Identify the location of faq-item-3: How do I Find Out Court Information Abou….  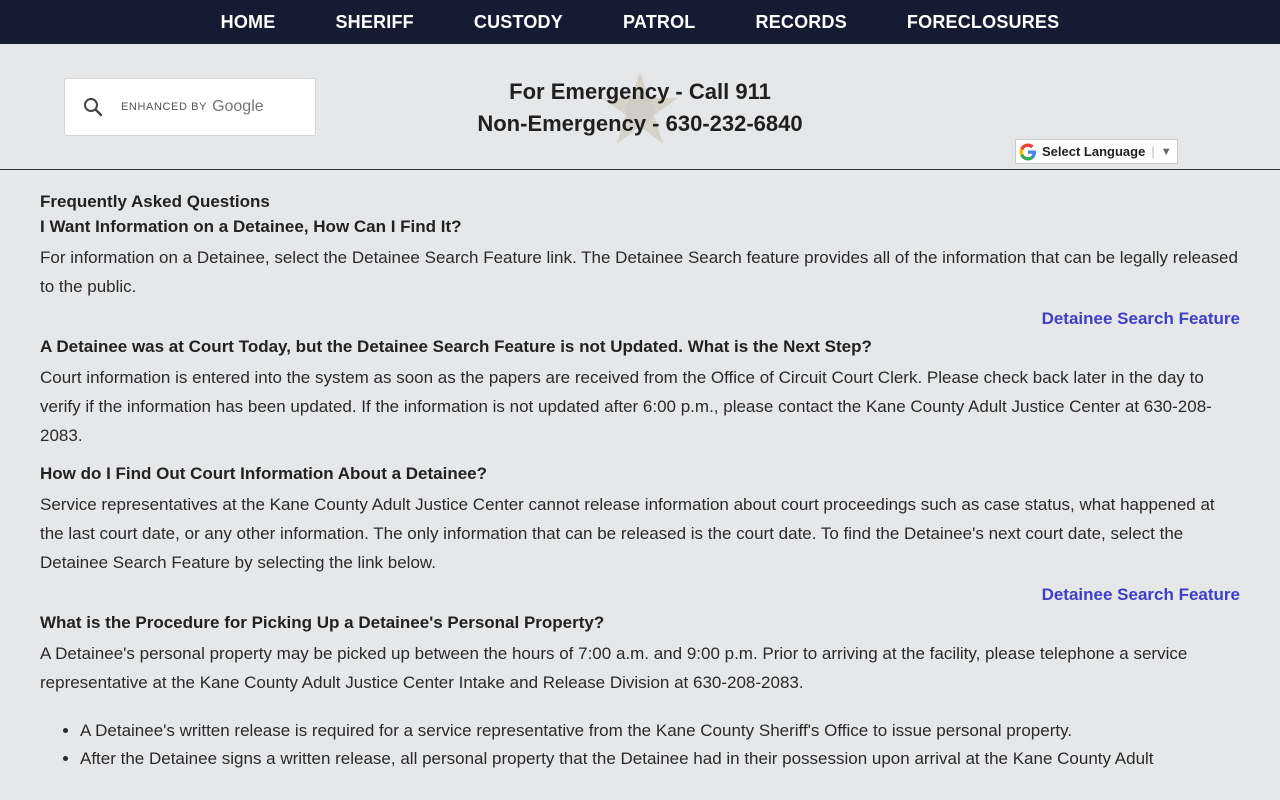
(640, 520).